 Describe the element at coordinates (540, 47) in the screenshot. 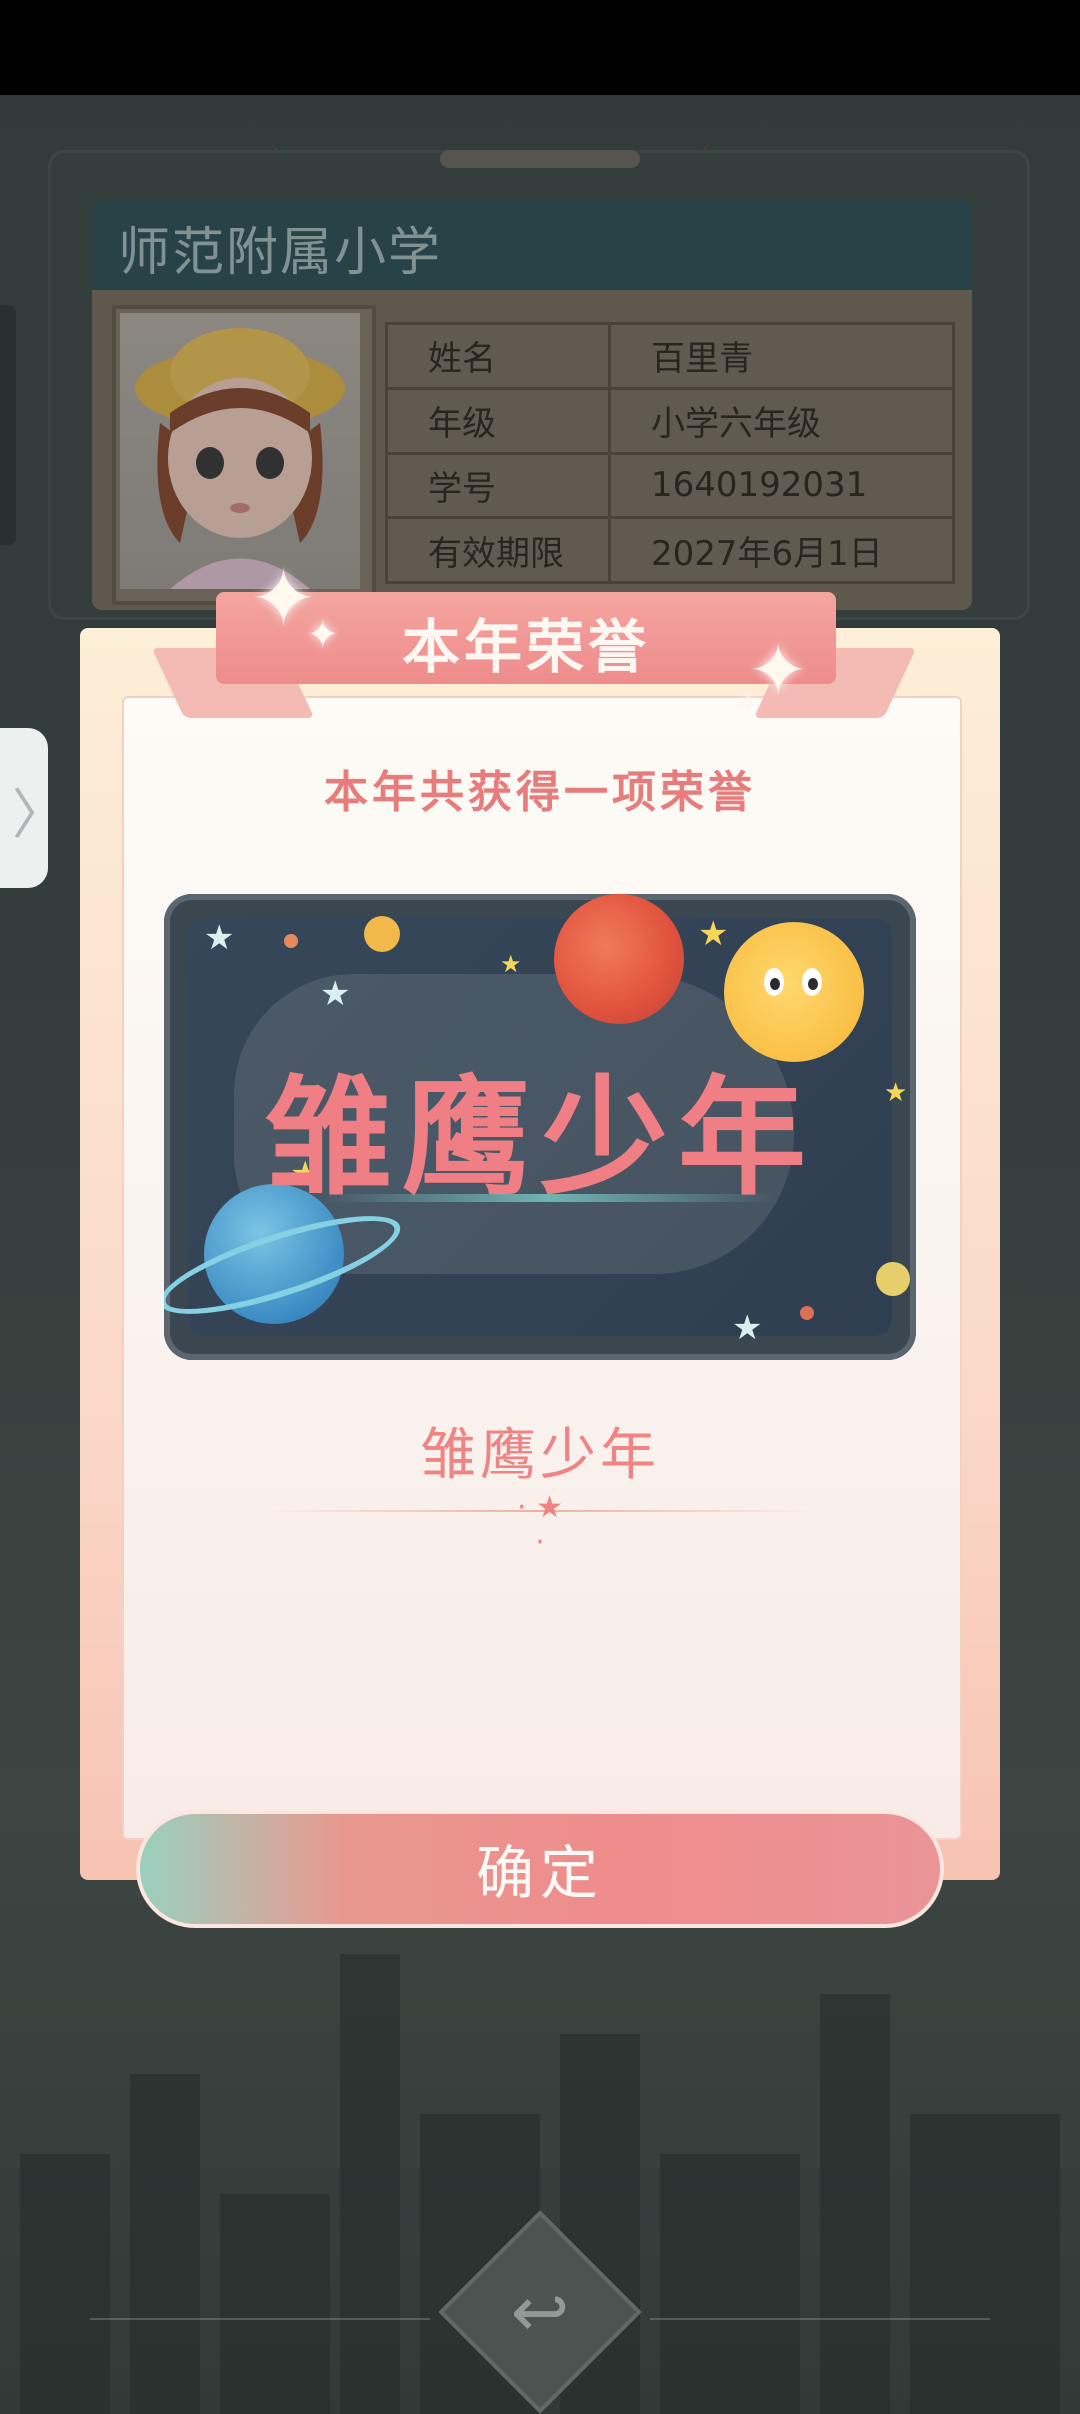

I see `status-bar` at that location.